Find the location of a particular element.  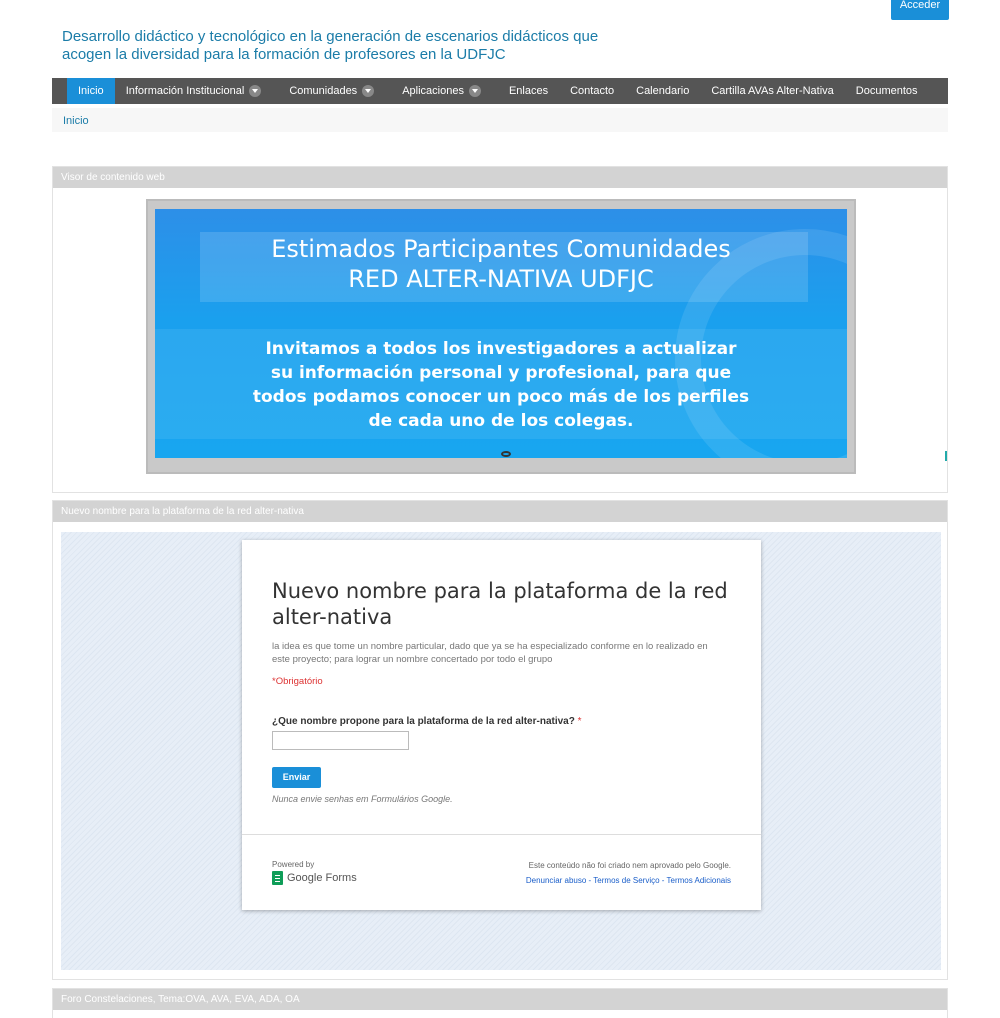

banner-body-line: de cada uno de los colegas. is located at coordinates (501, 421).